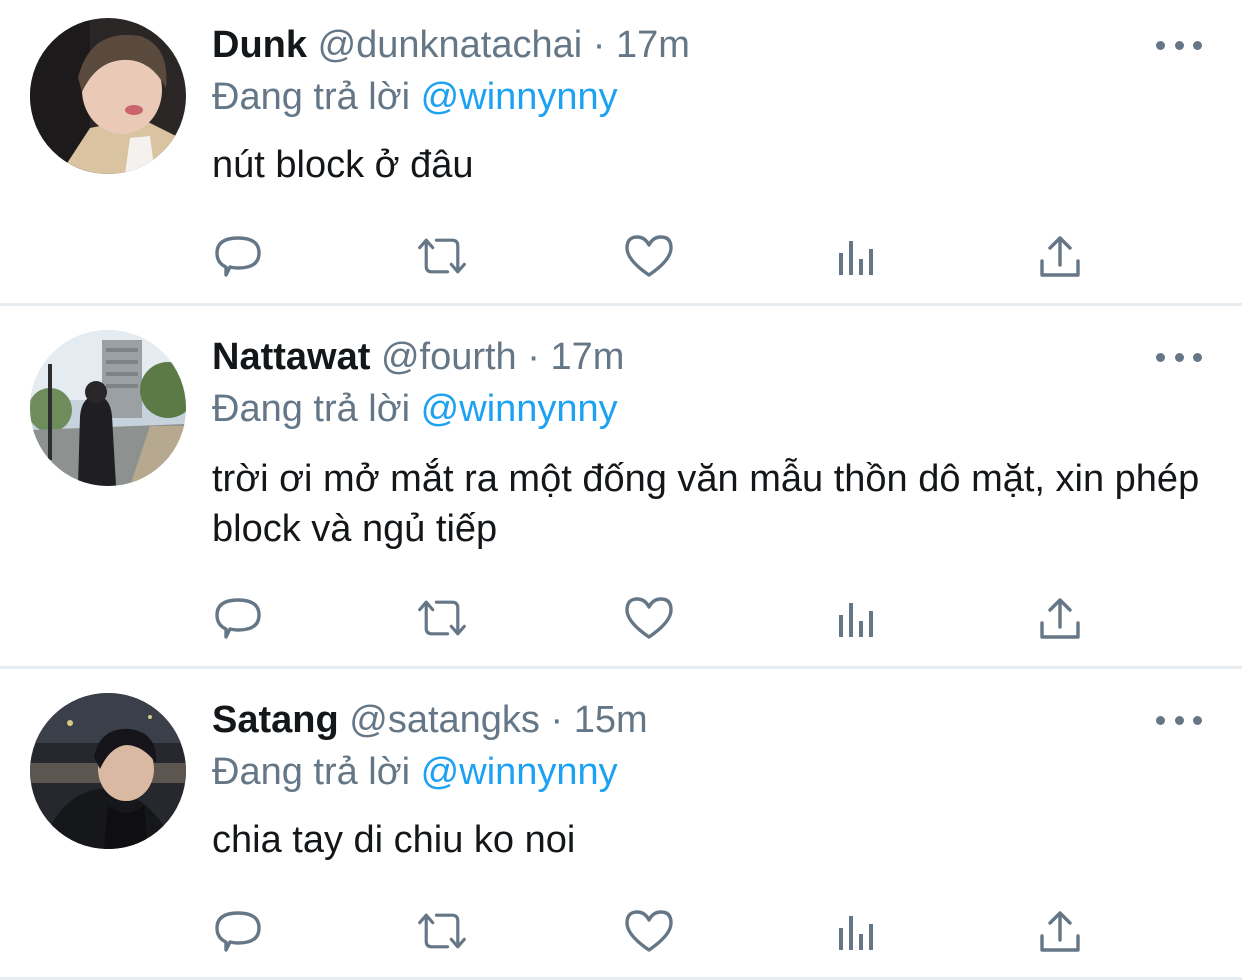 The height and width of the screenshot is (980, 1242). What do you see at coordinates (449, 357) in the screenshot?
I see `author-handle: @fourth` at bounding box center [449, 357].